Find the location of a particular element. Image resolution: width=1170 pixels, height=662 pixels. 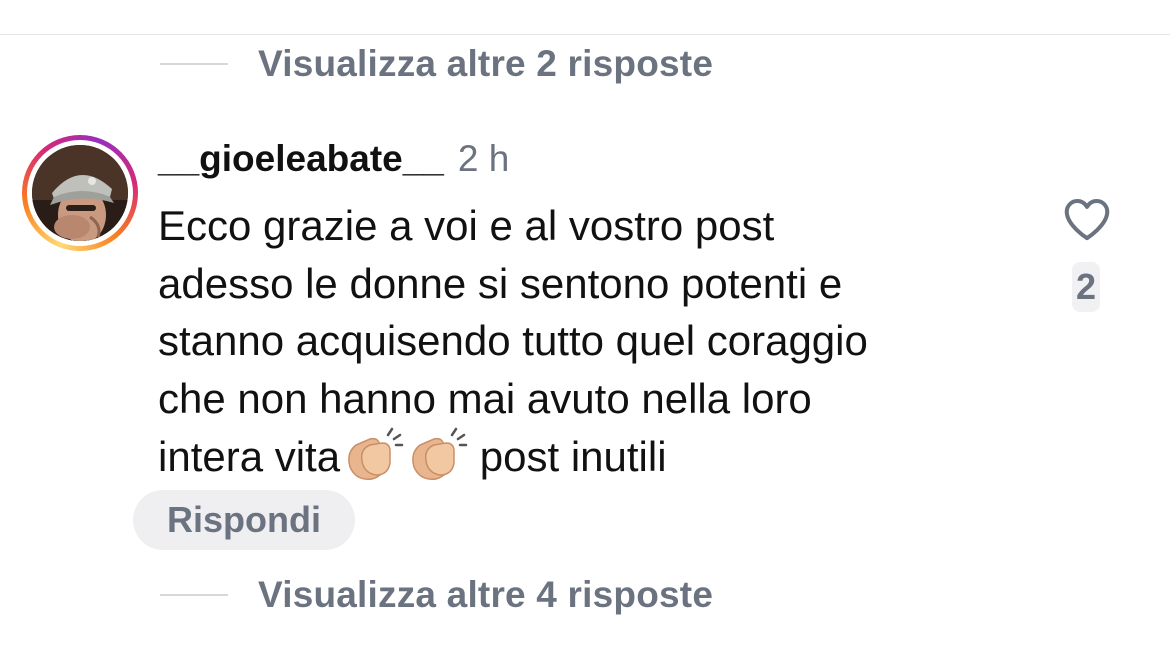

view-more-replies-top: Visualizza altre 2 risposte is located at coordinates (436, 64).